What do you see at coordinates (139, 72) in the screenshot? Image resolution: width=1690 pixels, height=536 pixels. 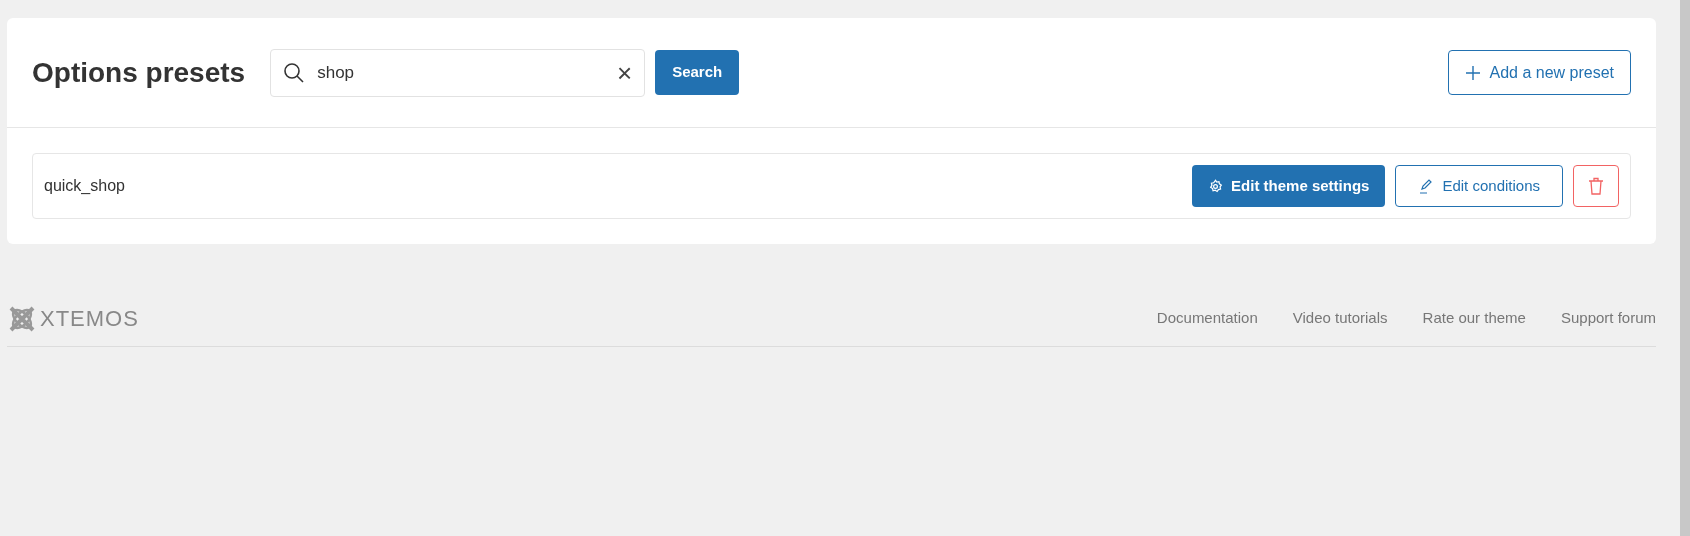 I see `page-title: Options presets` at bounding box center [139, 72].